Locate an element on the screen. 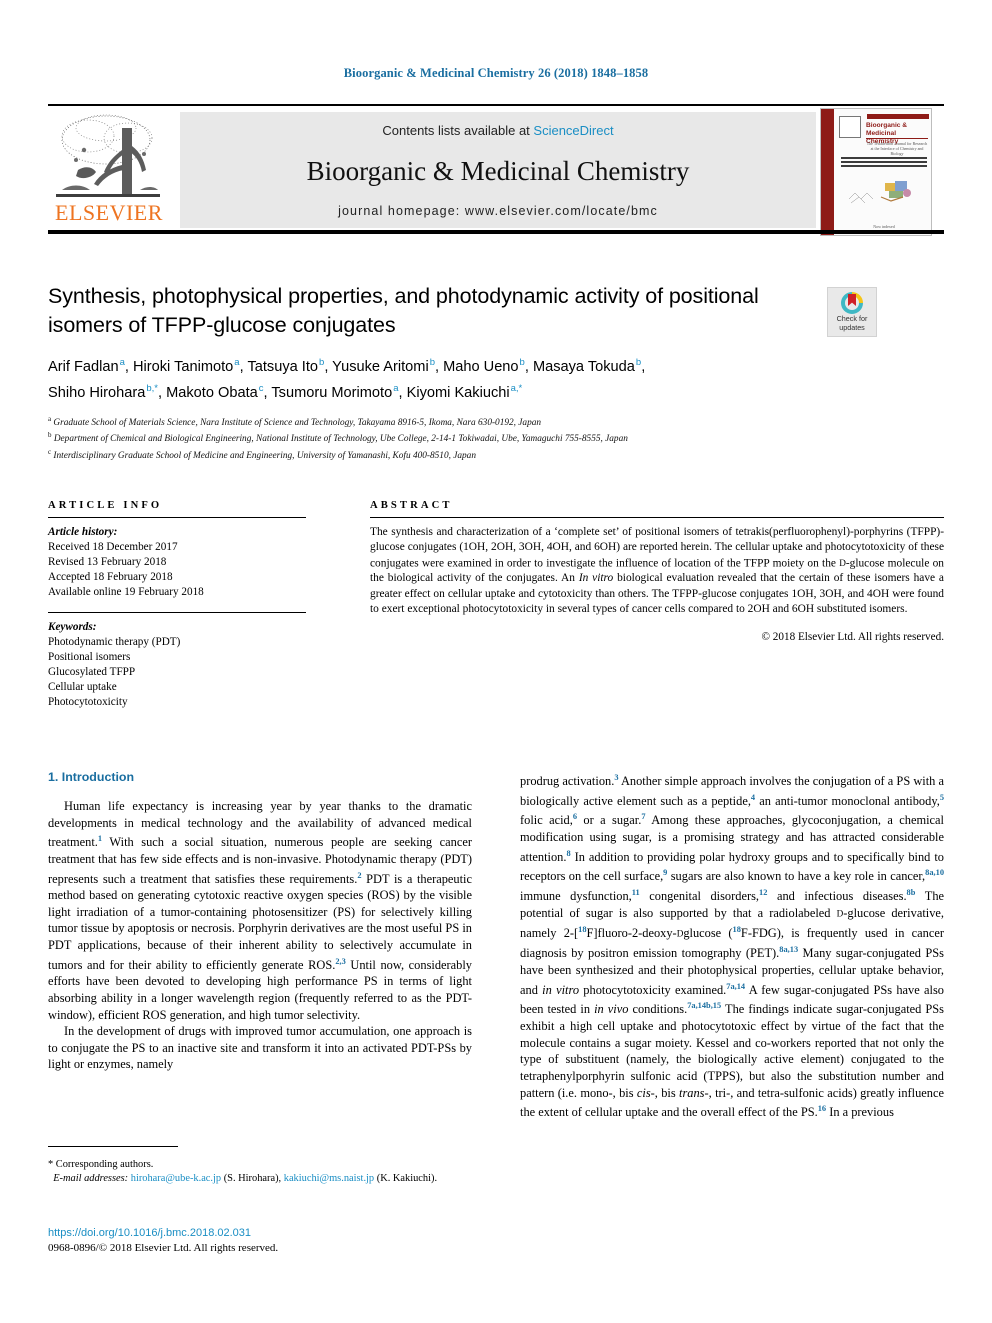 The height and width of the screenshot is (1323, 992). keyword-item: Photocytotoxicity is located at coordinates (88, 702).